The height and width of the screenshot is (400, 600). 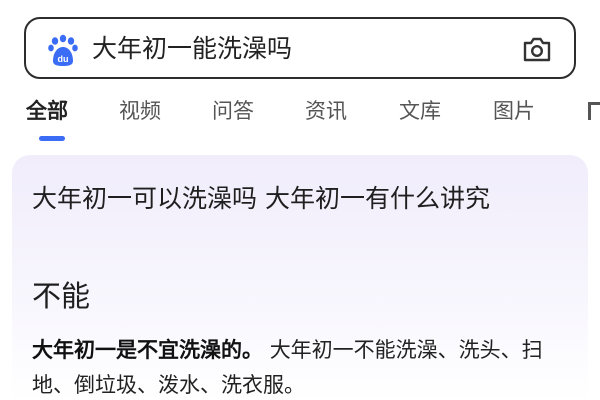 I want to click on answer-card-title: 大年初一可以洗澡吗 大年初一有什么讲究, so click(x=297, y=199).